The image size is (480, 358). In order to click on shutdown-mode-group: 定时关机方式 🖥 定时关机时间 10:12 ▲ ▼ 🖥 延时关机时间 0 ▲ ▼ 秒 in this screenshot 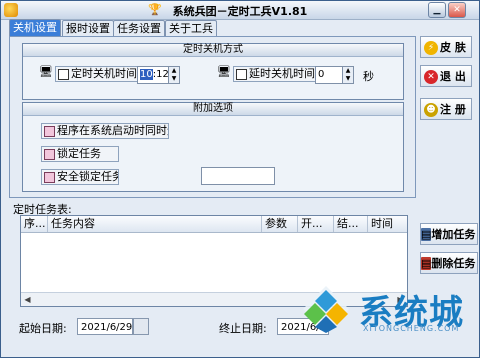, I will do `click(213, 71)`.